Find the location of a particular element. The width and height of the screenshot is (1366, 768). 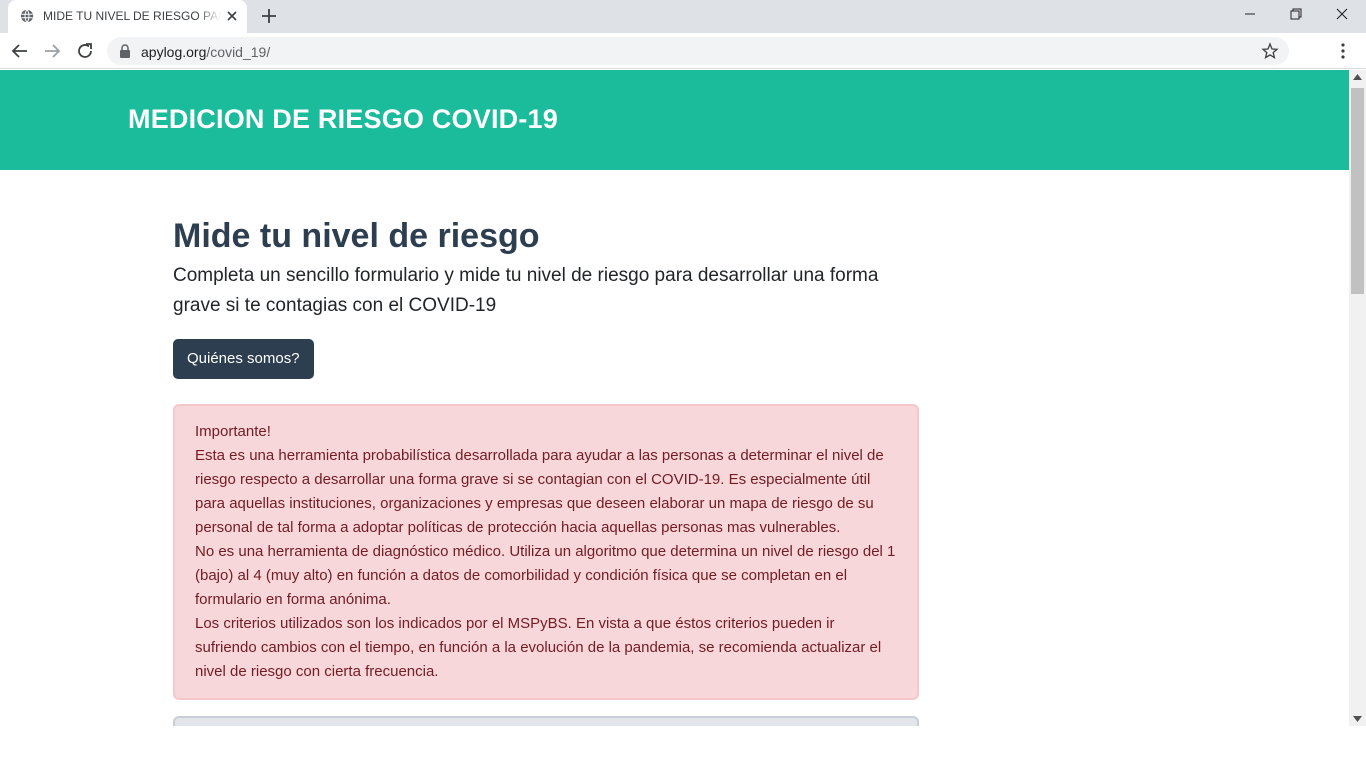

plus-icon is located at coordinates (269, 16).